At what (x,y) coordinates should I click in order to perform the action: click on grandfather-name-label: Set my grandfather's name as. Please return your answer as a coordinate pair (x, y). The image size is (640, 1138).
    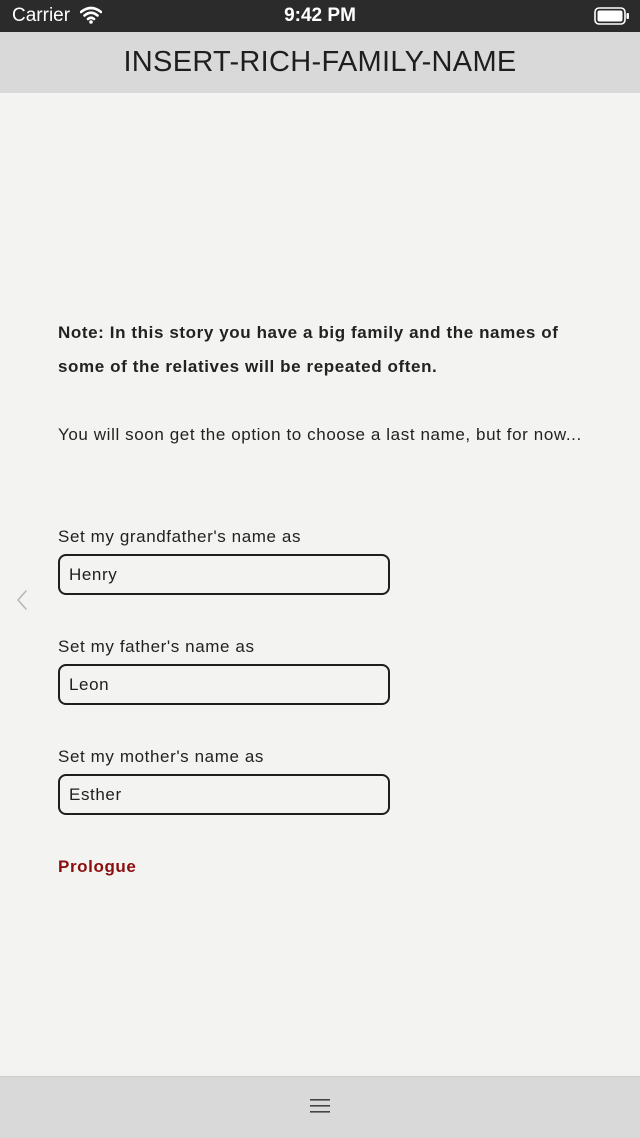
    Looking at the image, I should click on (180, 536).